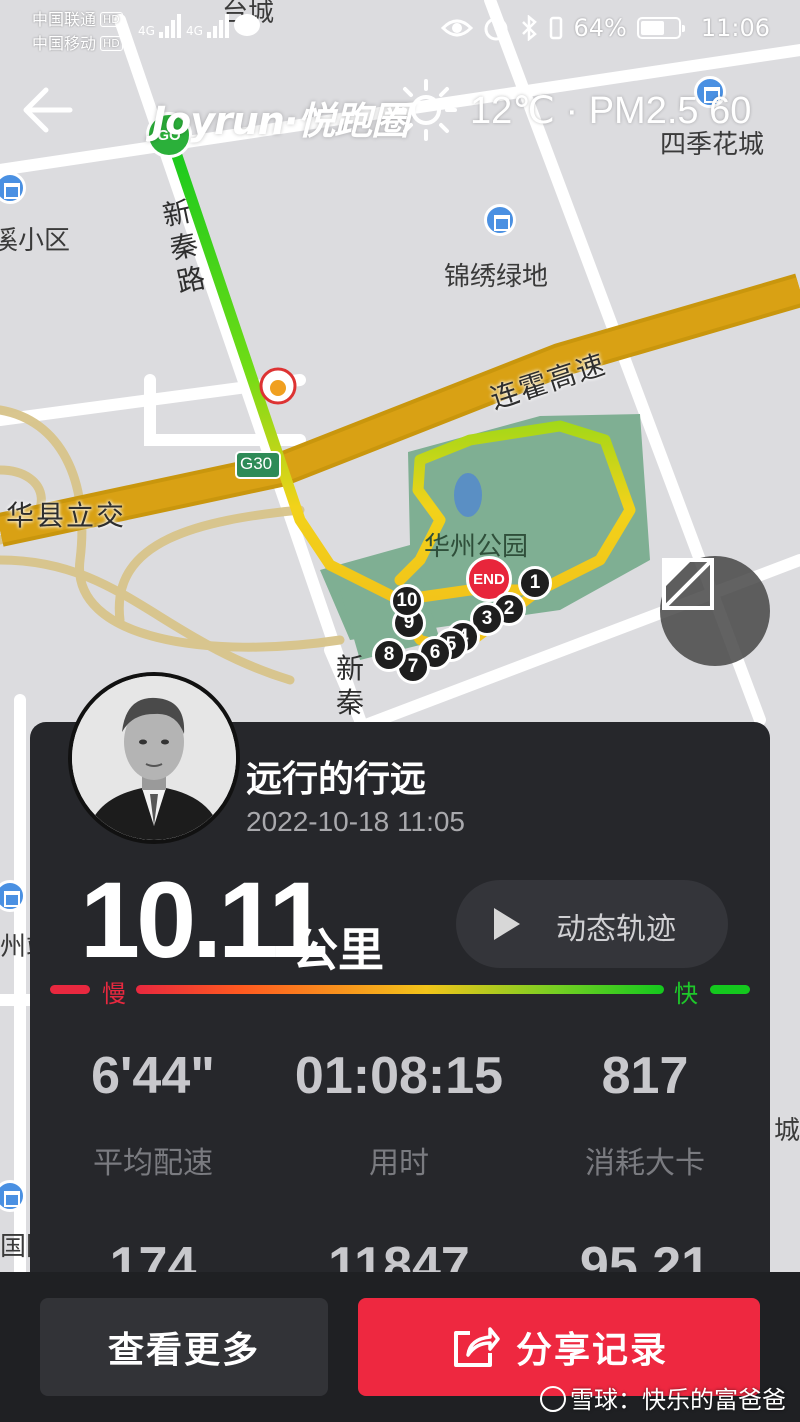 The width and height of the screenshot is (800, 1422). I want to click on status-right: 64% 11:06, so click(605, 28).